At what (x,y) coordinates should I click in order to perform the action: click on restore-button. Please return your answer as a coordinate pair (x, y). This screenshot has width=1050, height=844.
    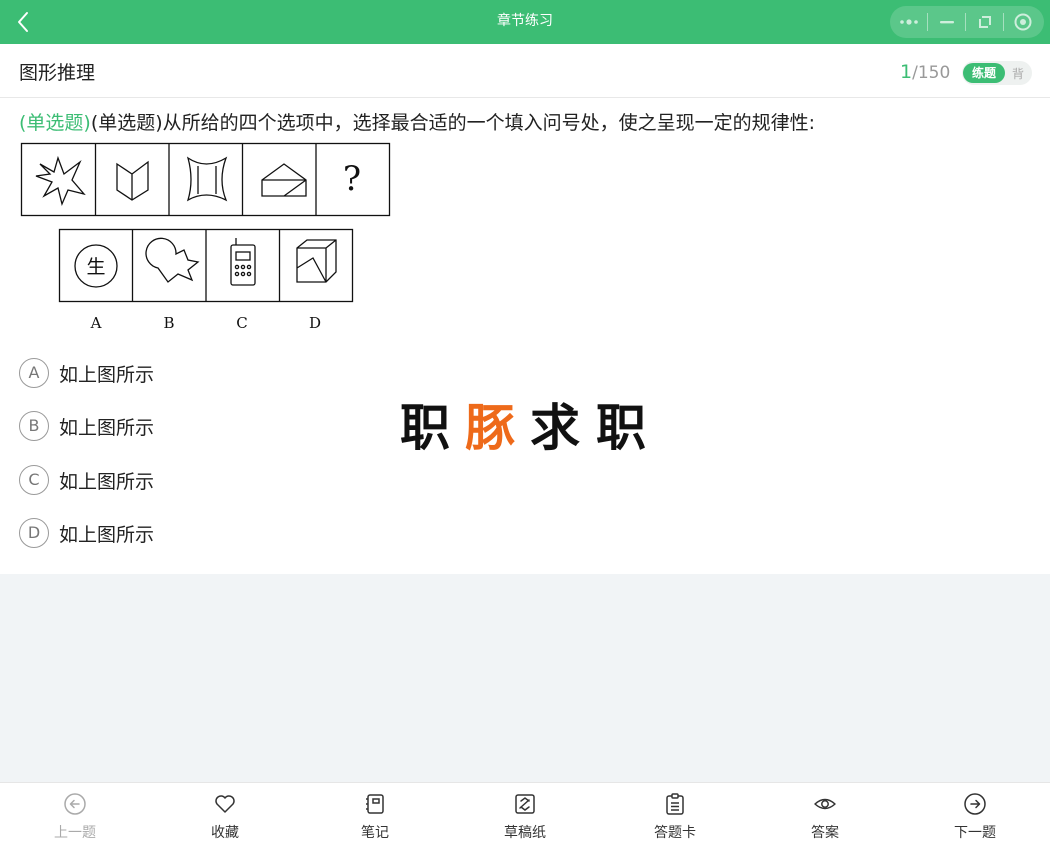
    Looking at the image, I should click on (984, 22).